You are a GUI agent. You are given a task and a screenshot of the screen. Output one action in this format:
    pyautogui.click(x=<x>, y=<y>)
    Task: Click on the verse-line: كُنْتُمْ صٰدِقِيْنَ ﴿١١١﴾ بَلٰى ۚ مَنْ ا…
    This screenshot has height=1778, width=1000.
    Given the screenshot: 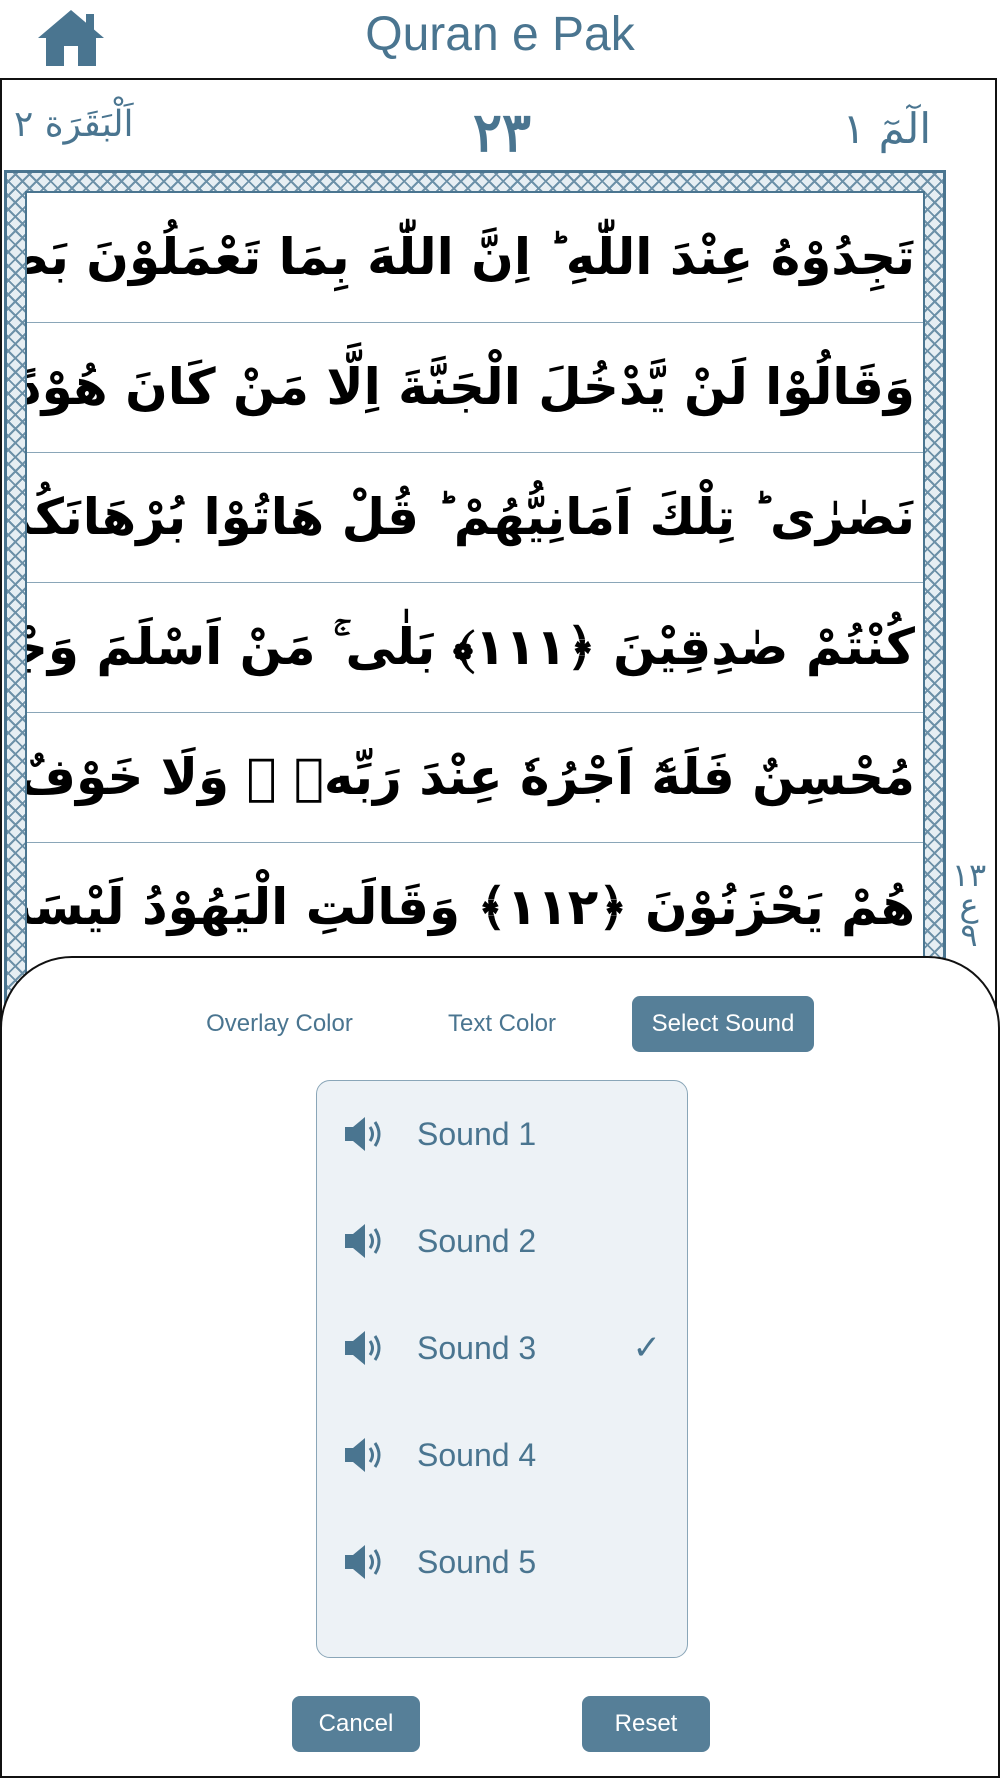 What is the action you would take?
    pyautogui.click(x=475, y=648)
    